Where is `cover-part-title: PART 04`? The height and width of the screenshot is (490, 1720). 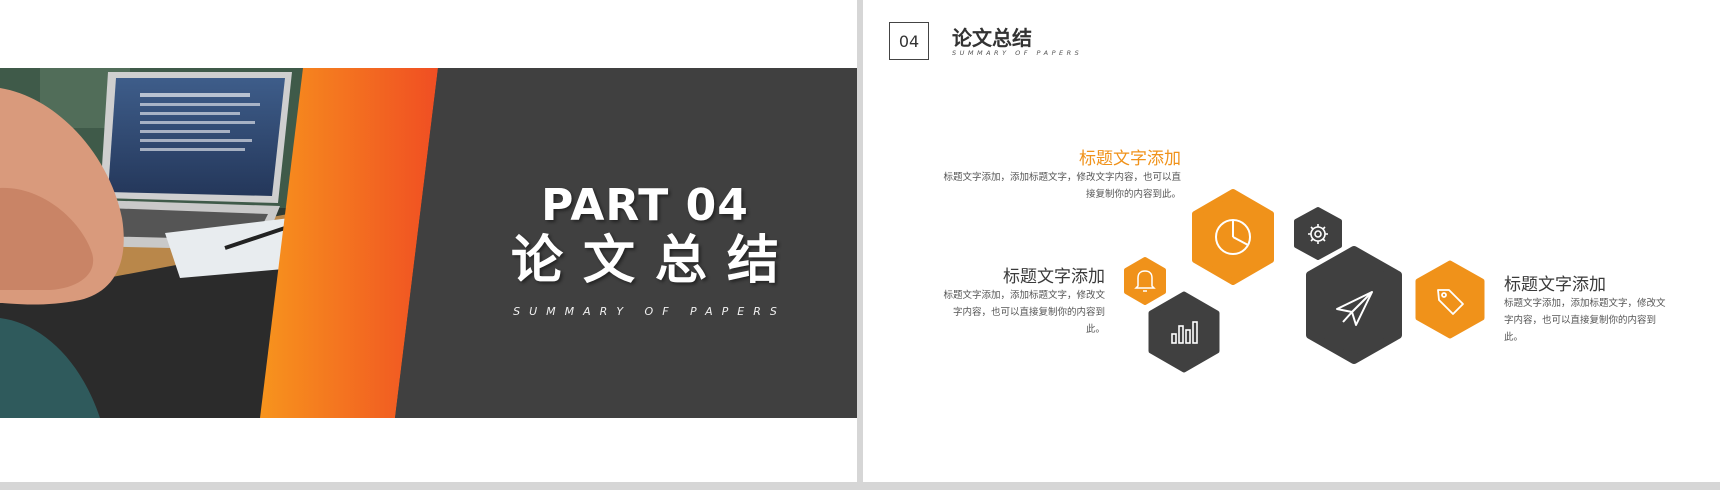 cover-part-title: PART 04 is located at coordinates (645, 205).